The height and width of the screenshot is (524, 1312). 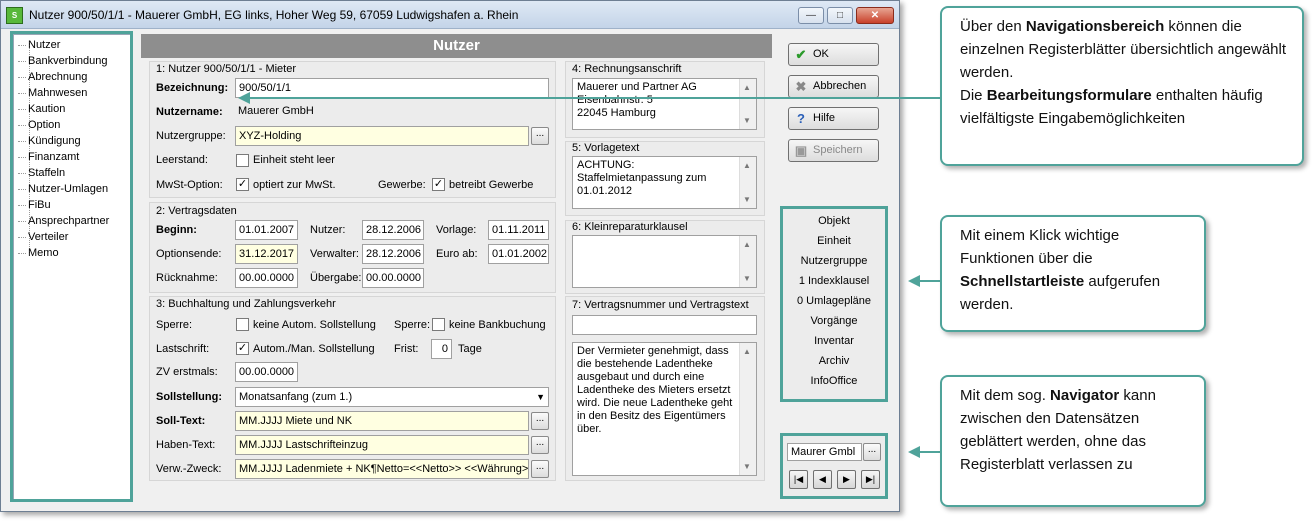 I want to click on ok-label: OK, so click(x=821, y=54).